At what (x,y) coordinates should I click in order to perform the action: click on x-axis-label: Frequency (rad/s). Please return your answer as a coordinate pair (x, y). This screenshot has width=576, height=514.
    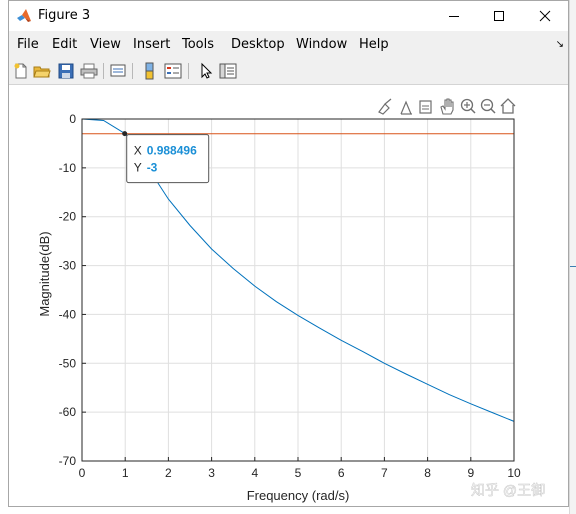
    Looking at the image, I should click on (298, 495).